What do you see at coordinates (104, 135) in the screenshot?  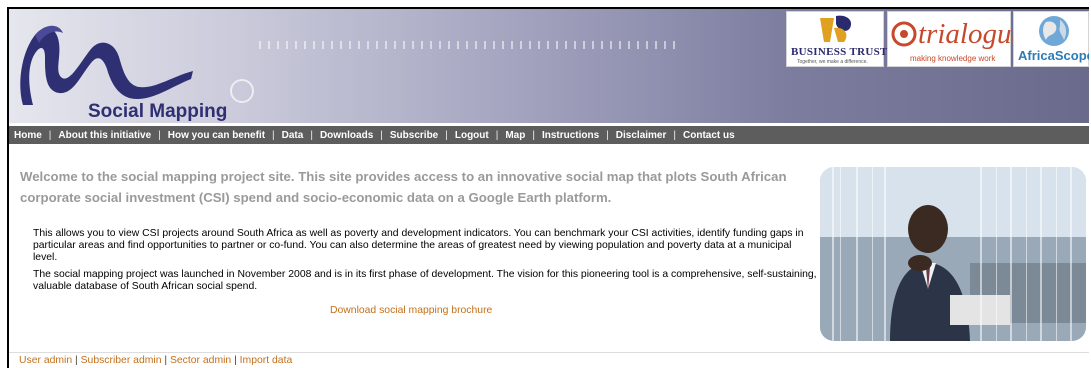 I see `nav-about-this-initiative: About this initiative` at bounding box center [104, 135].